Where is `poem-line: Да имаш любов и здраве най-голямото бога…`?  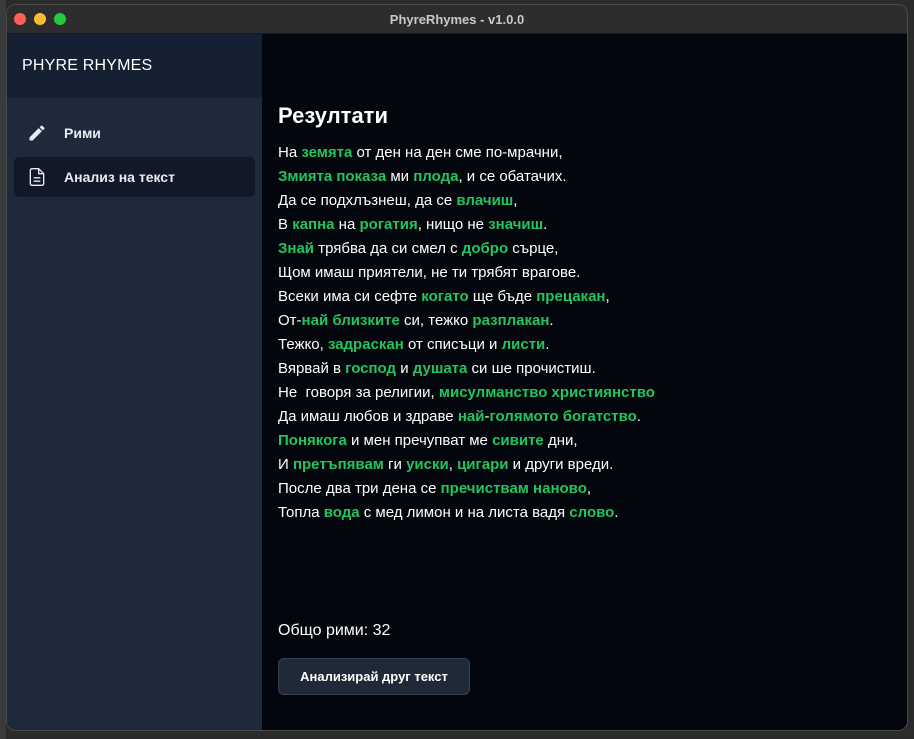
poem-line: Да имаш любов и здраве най-голямото бога… is located at coordinates (466, 417).